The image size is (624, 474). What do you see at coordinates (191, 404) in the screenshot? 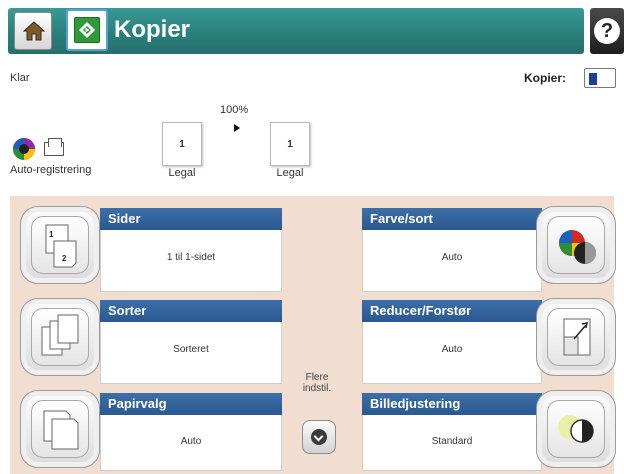
I see `paper-select-header: Papirvalg` at bounding box center [191, 404].